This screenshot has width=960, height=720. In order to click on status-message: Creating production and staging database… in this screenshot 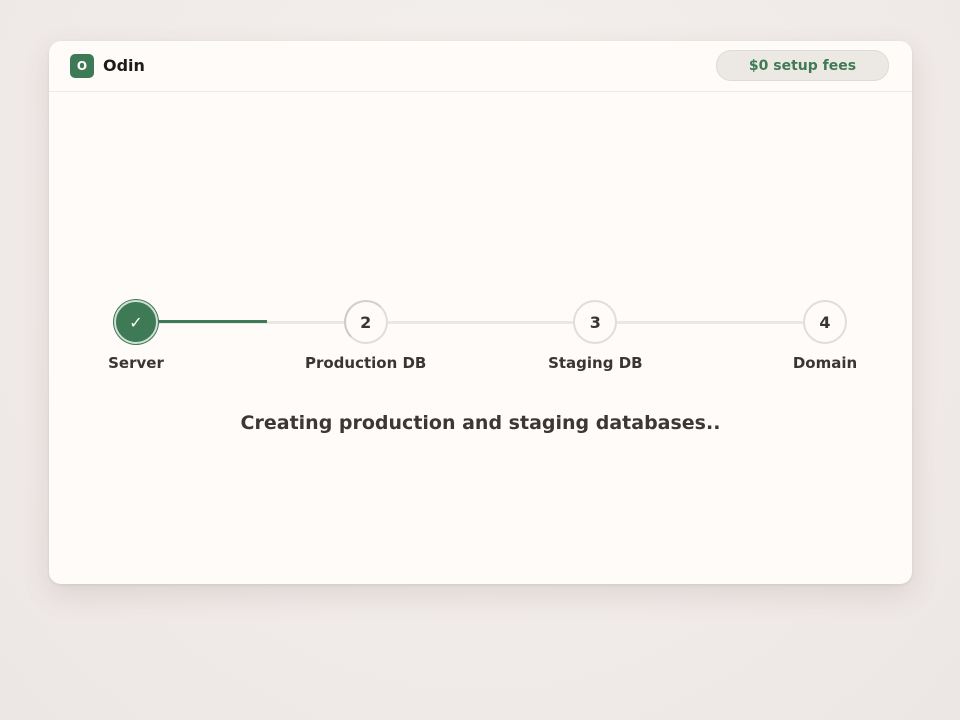, I will do `click(480, 423)`.